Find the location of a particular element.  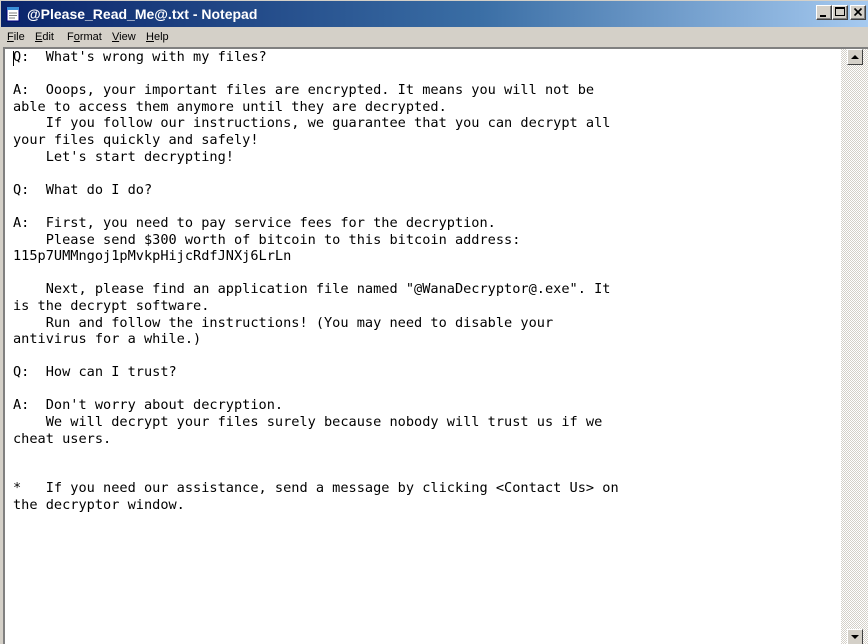

maximize-button is located at coordinates (840, 12).